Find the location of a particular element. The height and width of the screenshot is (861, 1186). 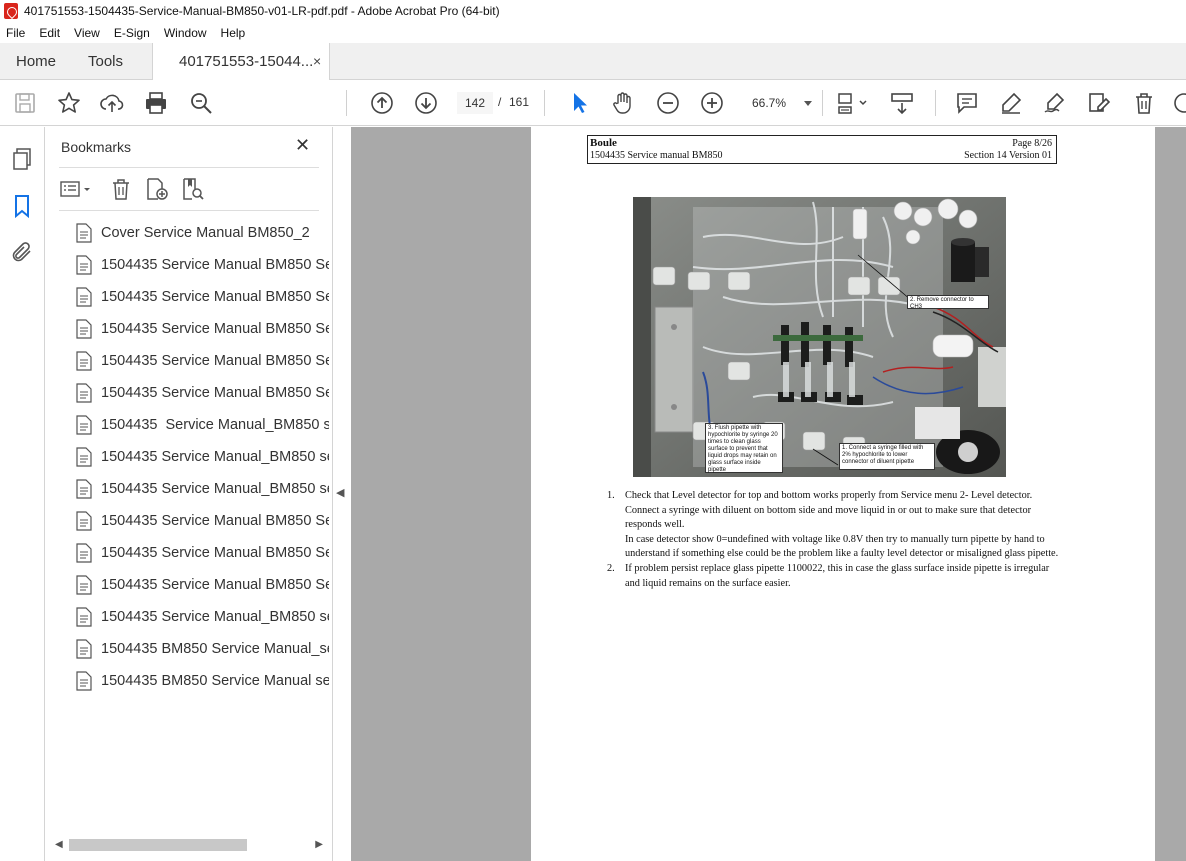

close-icon: ✕ is located at coordinates (302, 145).